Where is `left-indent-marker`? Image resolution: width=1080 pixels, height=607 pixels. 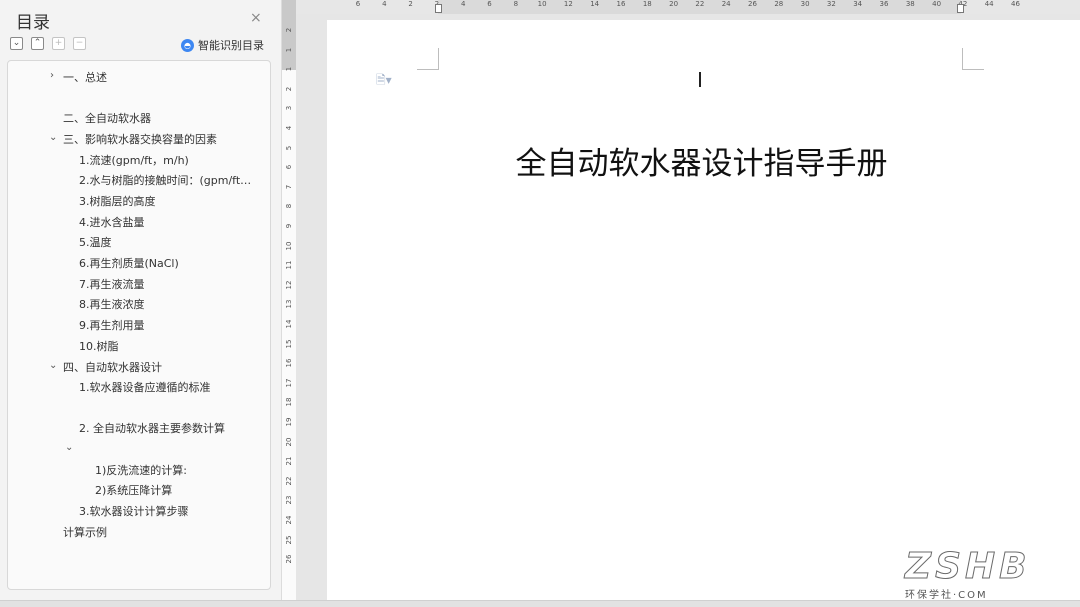 left-indent-marker is located at coordinates (438, 8).